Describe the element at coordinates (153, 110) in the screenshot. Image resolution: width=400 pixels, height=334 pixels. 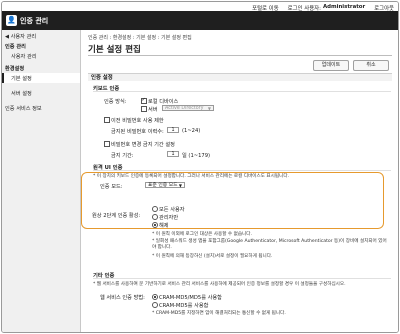
I see `server-label: 서버` at that location.